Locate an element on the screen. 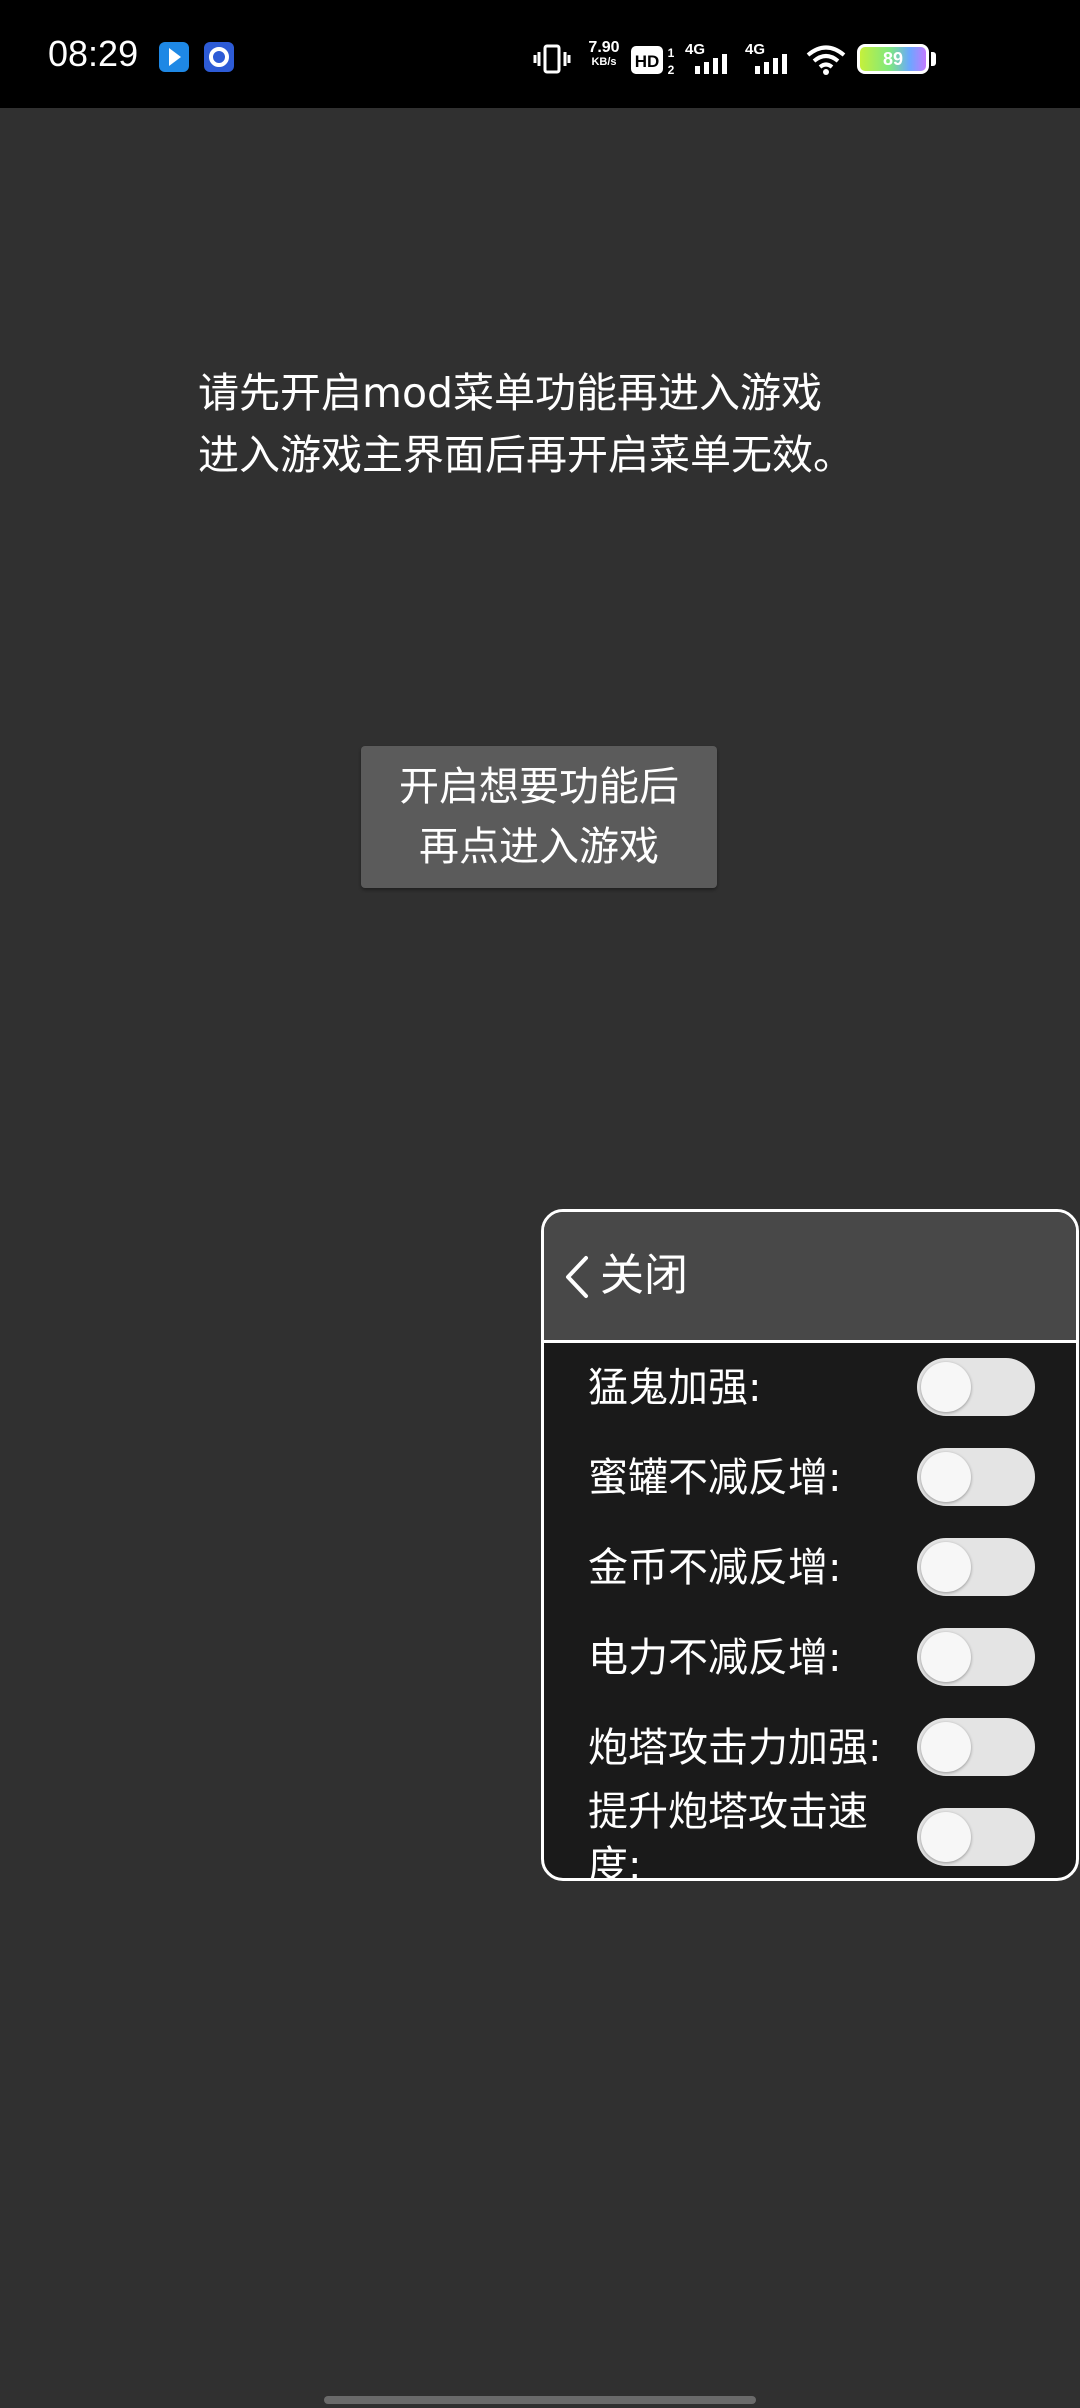  toggle-row-turret-attack: 炮塔攻击力加强: is located at coordinates (810, 1748).